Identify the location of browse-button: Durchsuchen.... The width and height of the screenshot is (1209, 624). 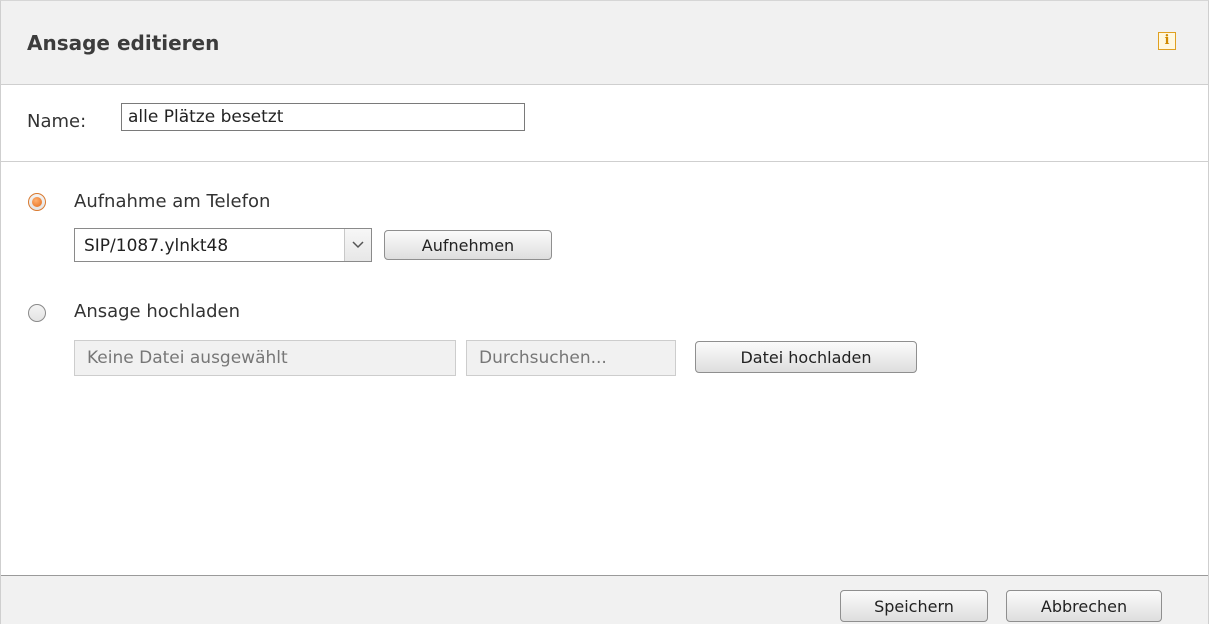
(571, 358).